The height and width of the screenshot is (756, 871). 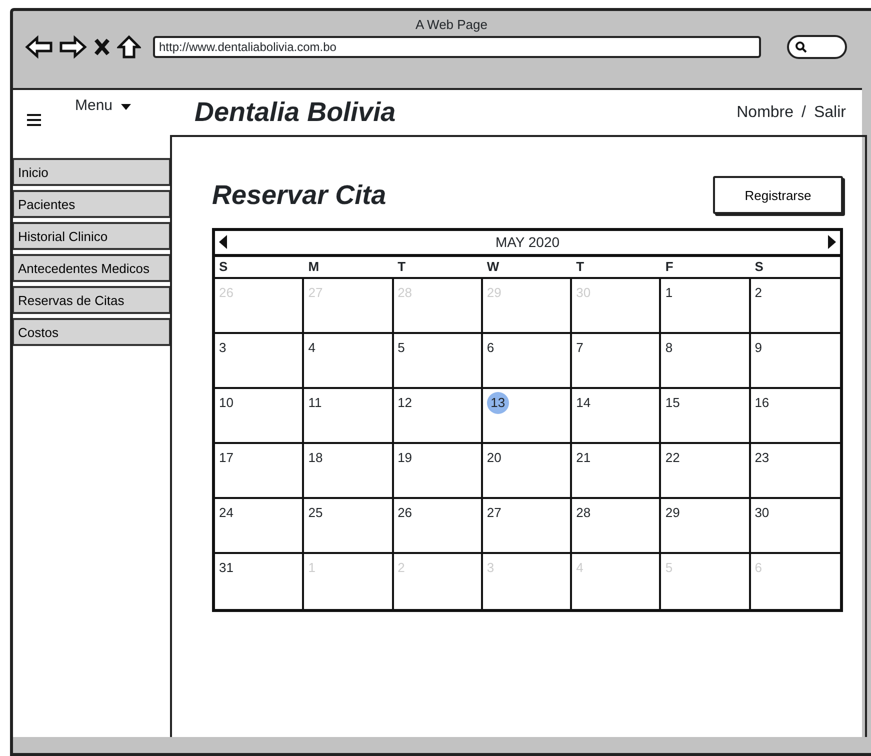 What do you see at coordinates (765, 293) in the screenshot?
I see `day-number: 2` at bounding box center [765, 293].